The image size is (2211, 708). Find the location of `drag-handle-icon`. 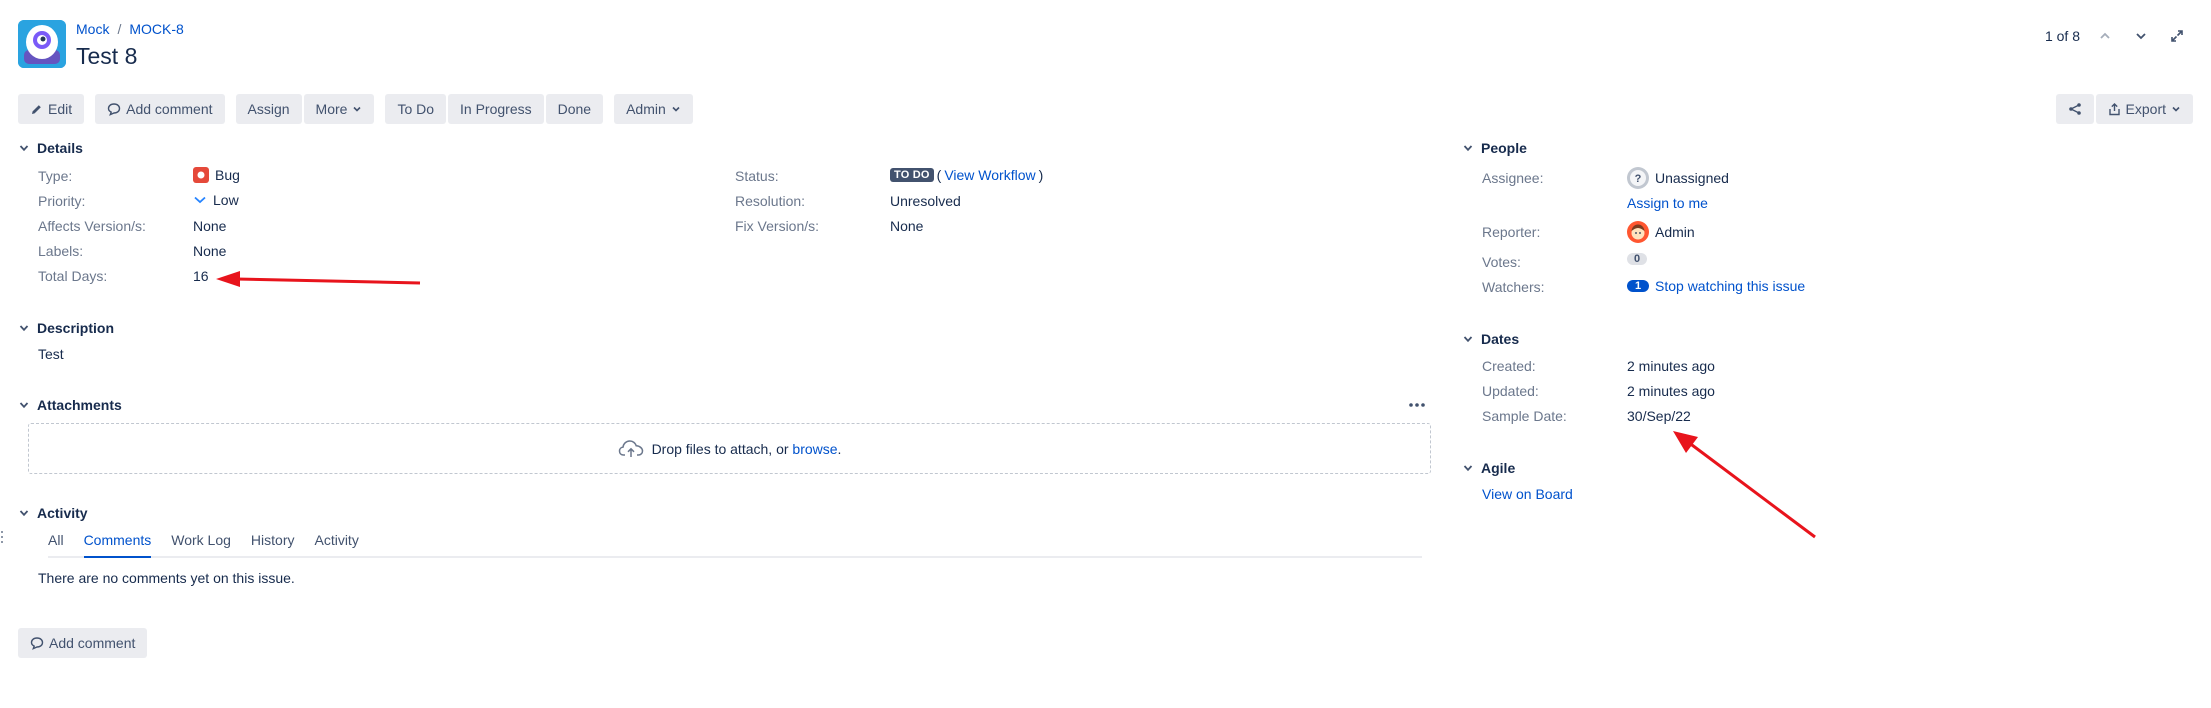

drag-handle-icon is located at coordinates (2, 537).